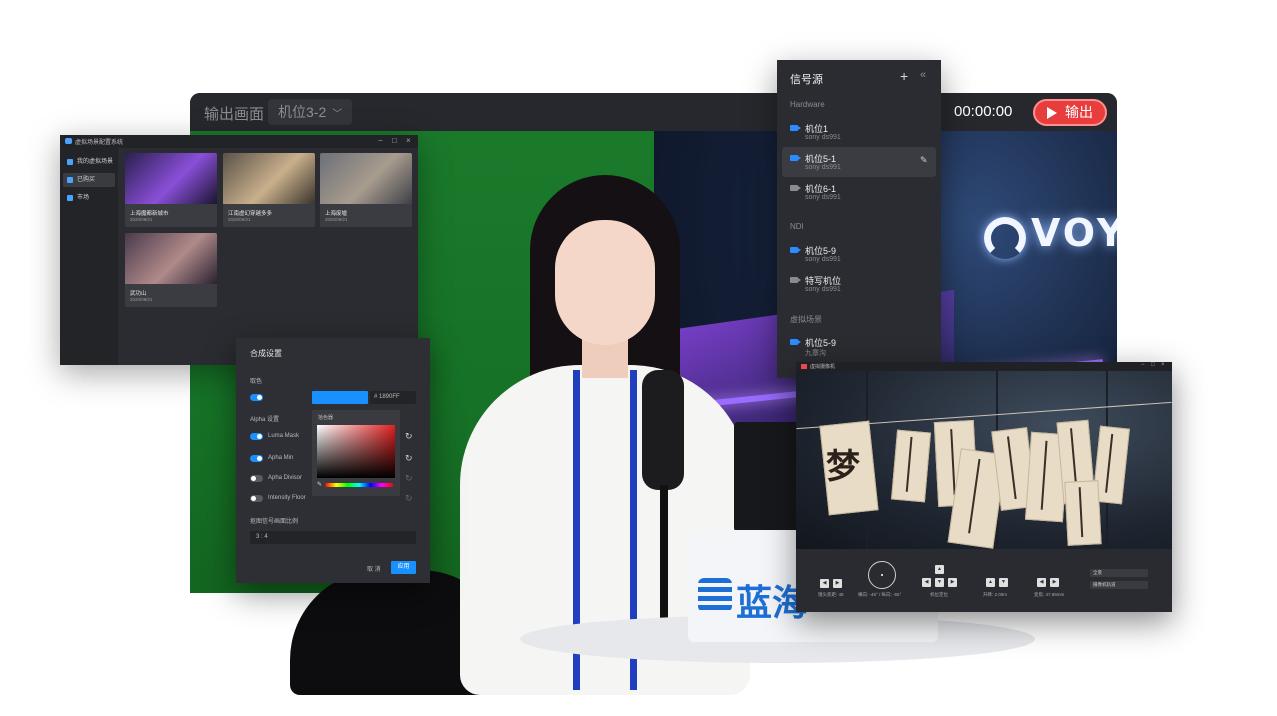 The height and width of the screenshot is (716, 1277). What do you see at coordinates (256, 498) in the screenshot?
I see `intensity-floor-toggle` at bounding box center [256, 498].